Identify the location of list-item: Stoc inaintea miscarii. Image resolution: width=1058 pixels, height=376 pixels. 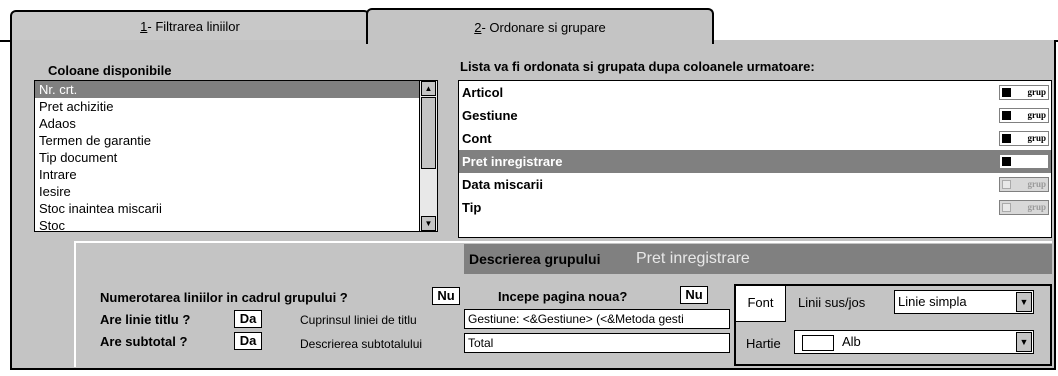
(227, 208).